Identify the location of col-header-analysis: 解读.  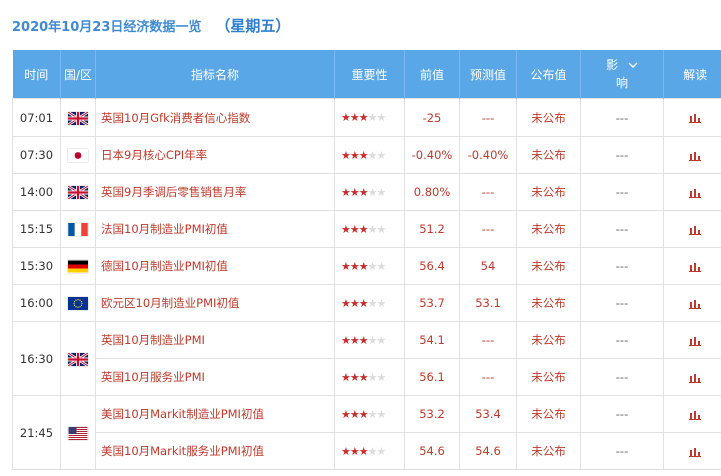
(692, 74).